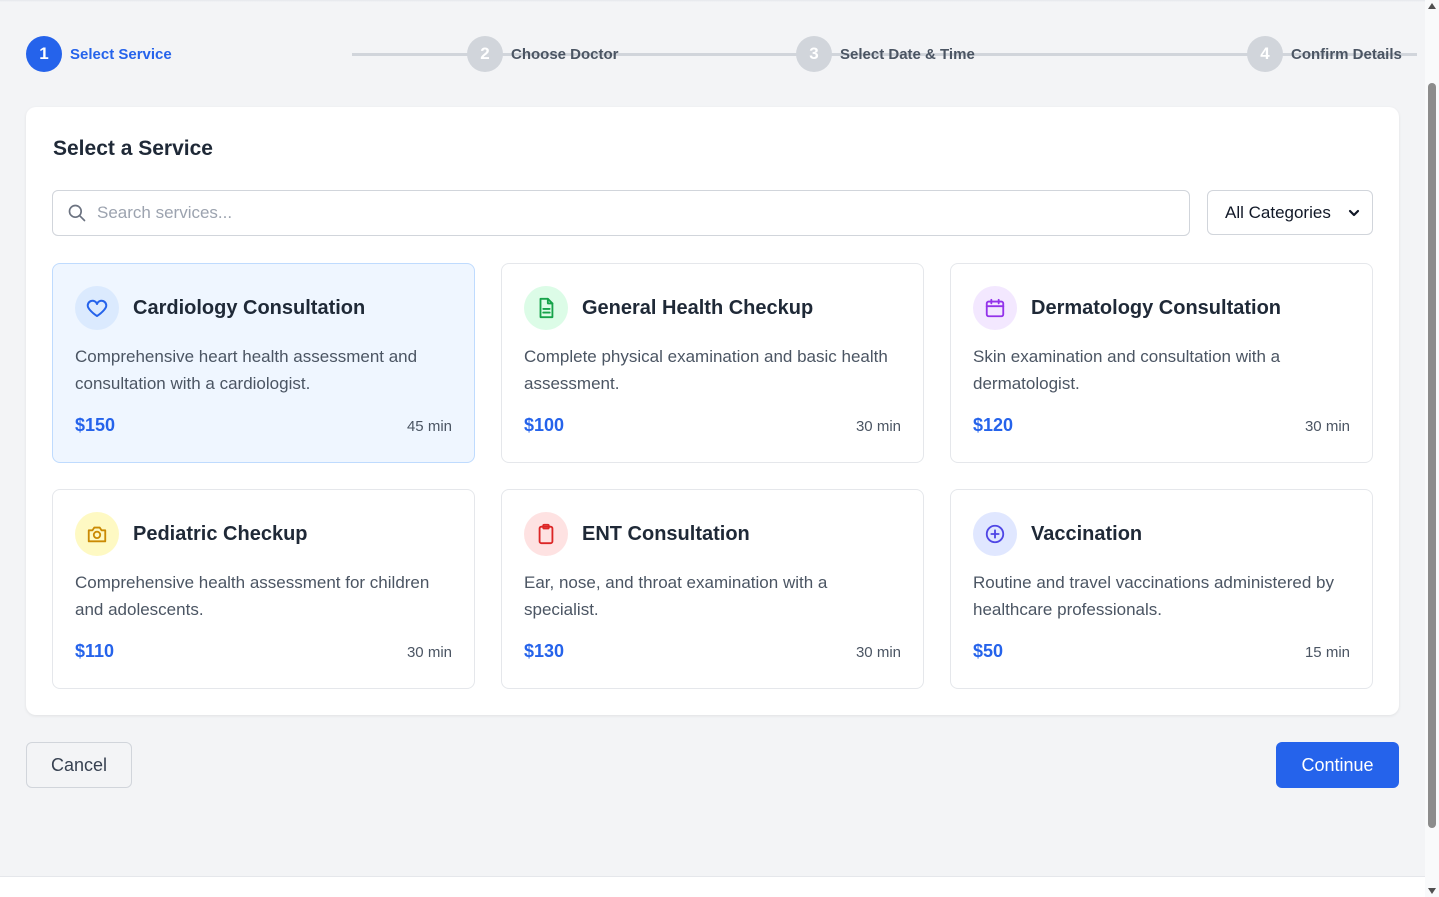 The image size is (1439, 897). What do you see at coordinates (133, 148) in the screenshot?
I see `panel-title: Select a Service` at bounding box center [133, 148].